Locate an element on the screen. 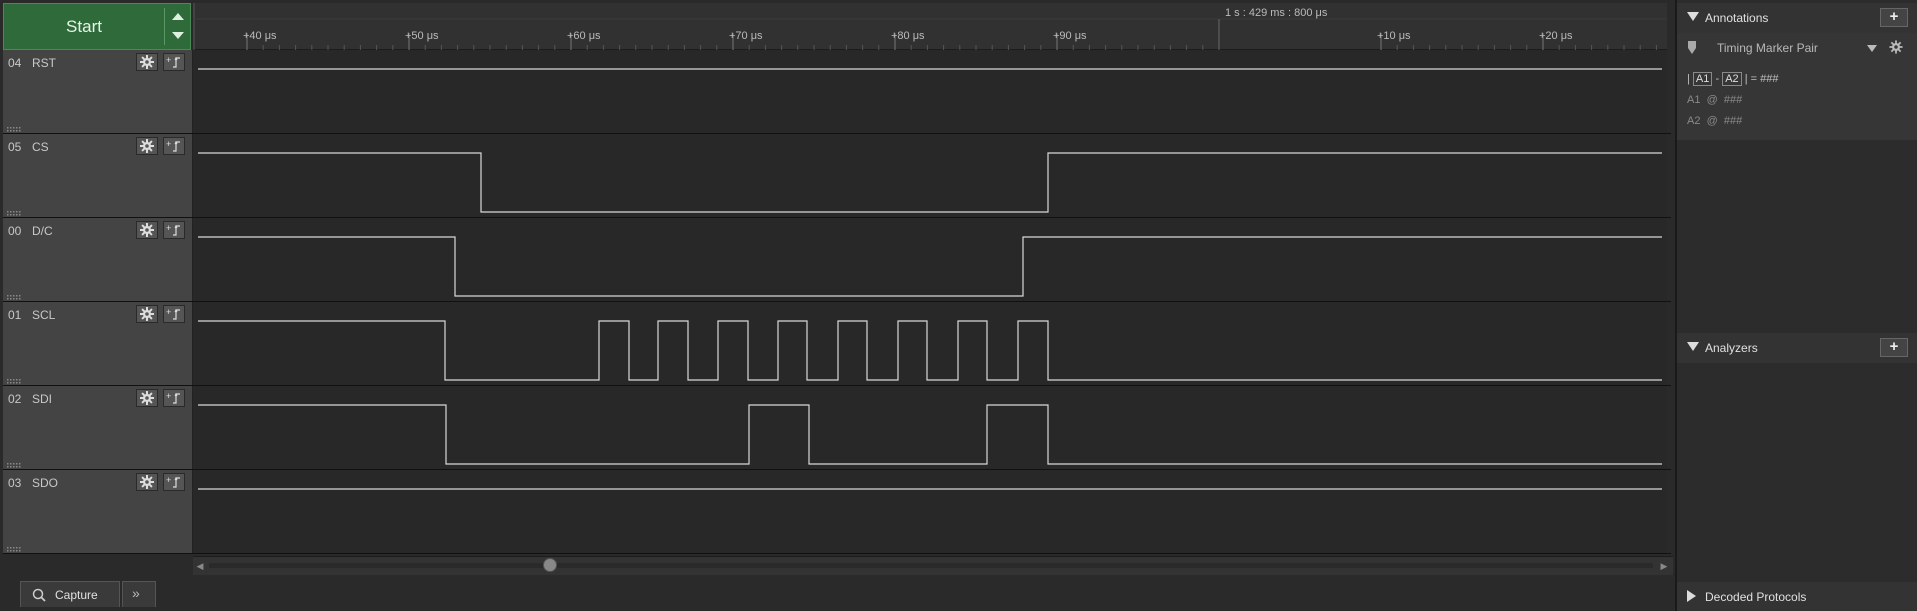 This screenshot has height=611, width=1917. scroll-track is located at coordinates (931, 565).